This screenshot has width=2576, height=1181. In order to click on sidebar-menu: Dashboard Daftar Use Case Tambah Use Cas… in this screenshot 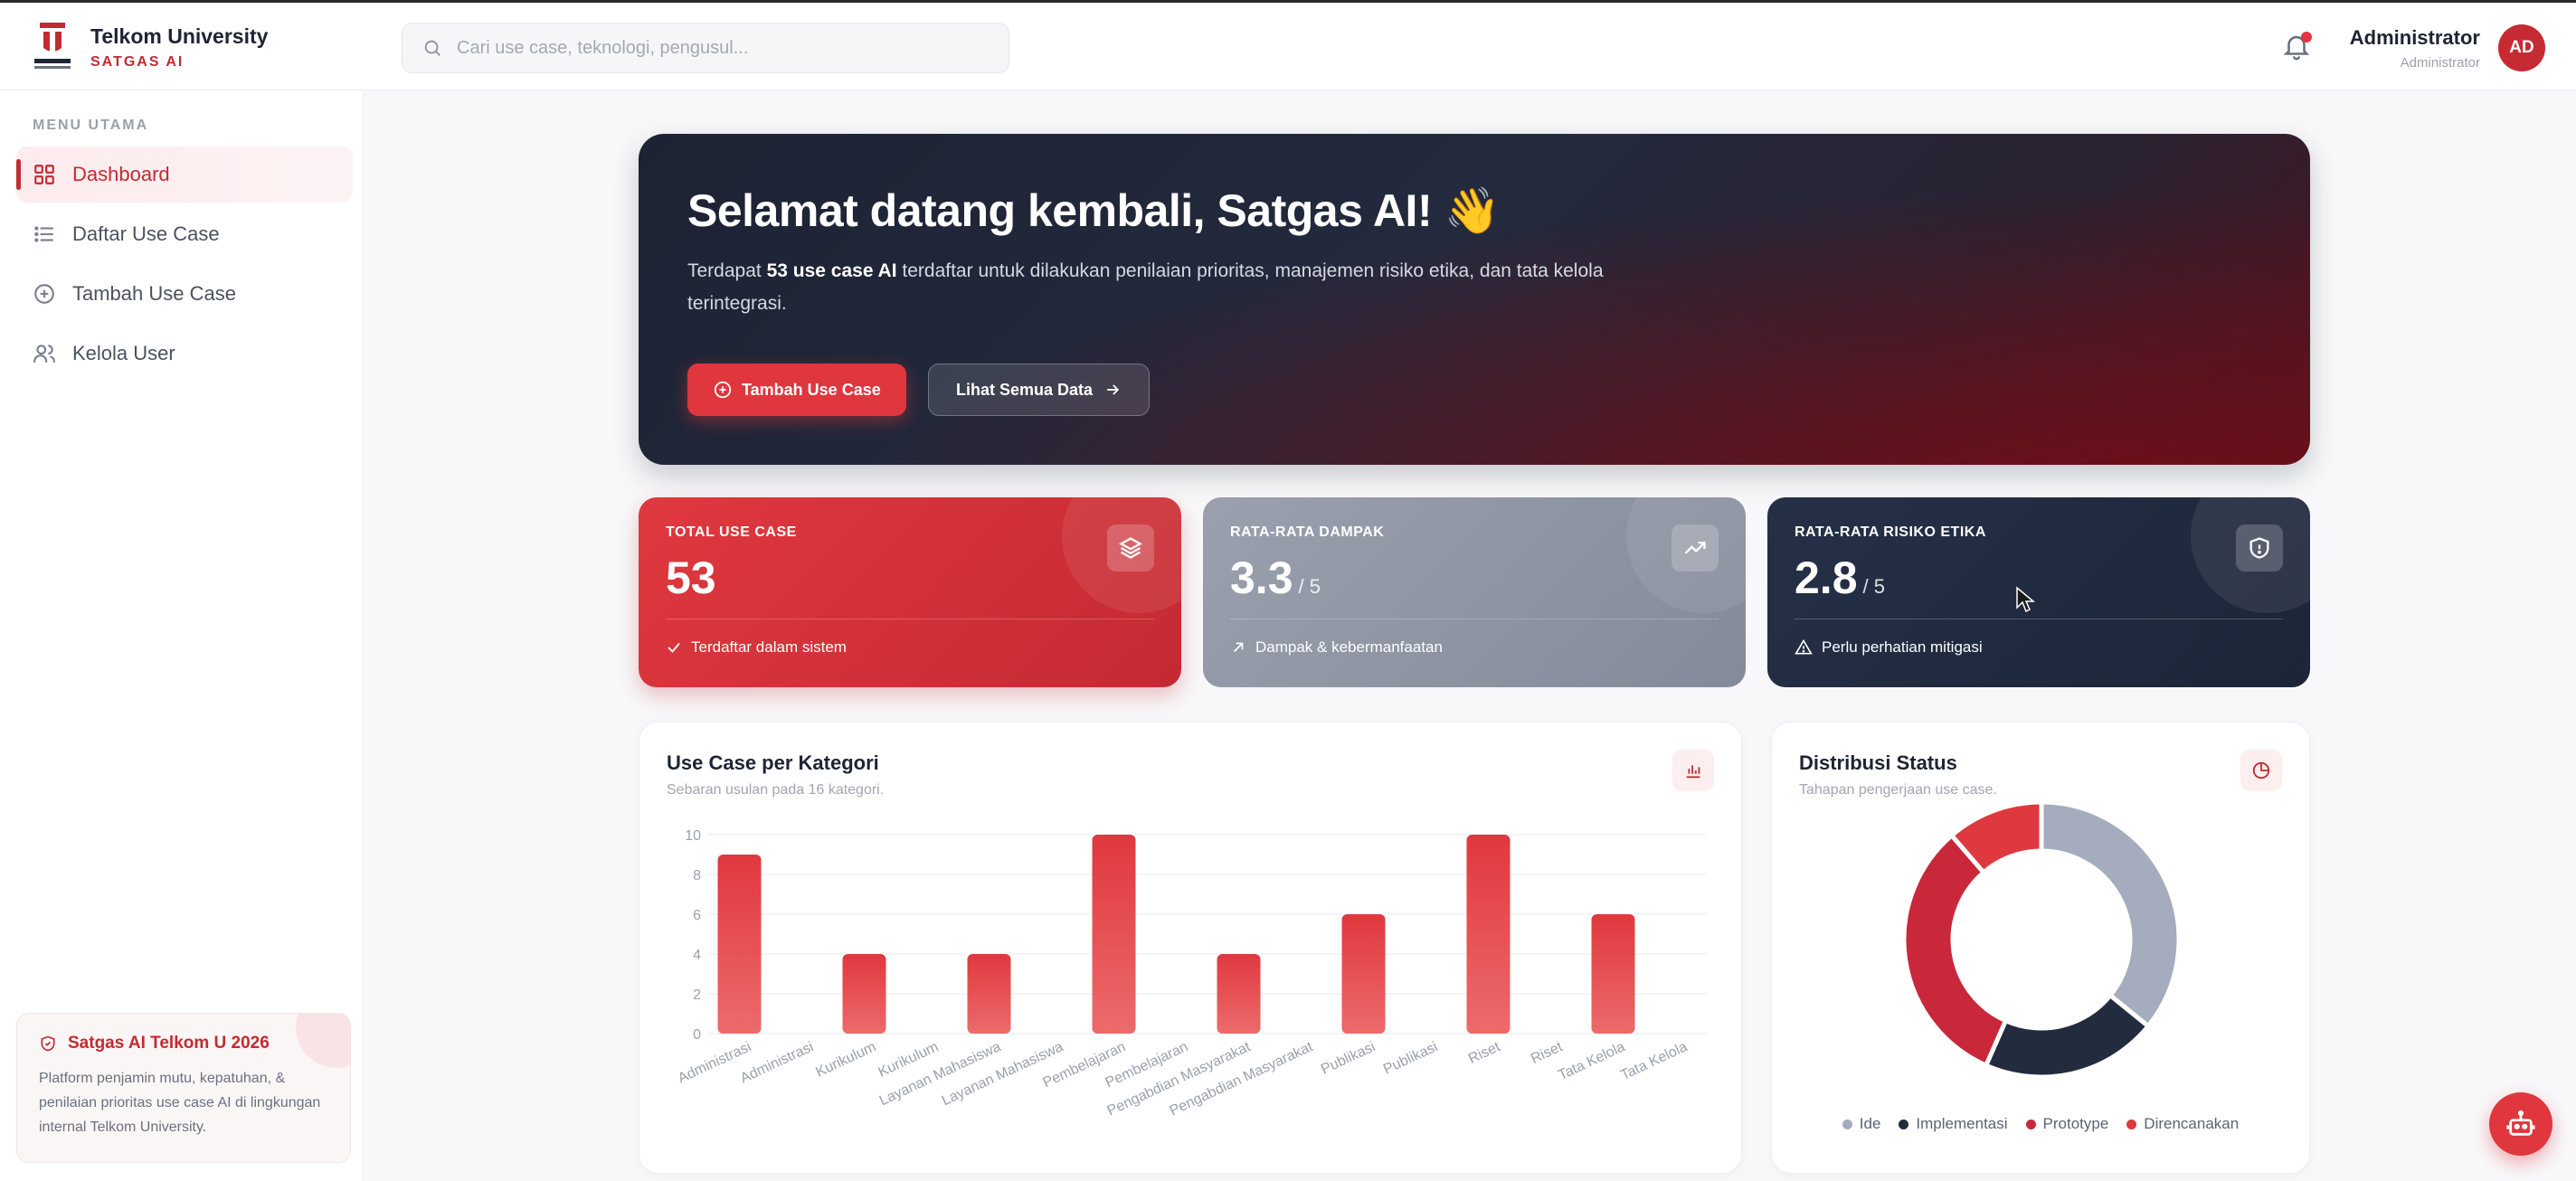, I will do `click(184, 265)`.